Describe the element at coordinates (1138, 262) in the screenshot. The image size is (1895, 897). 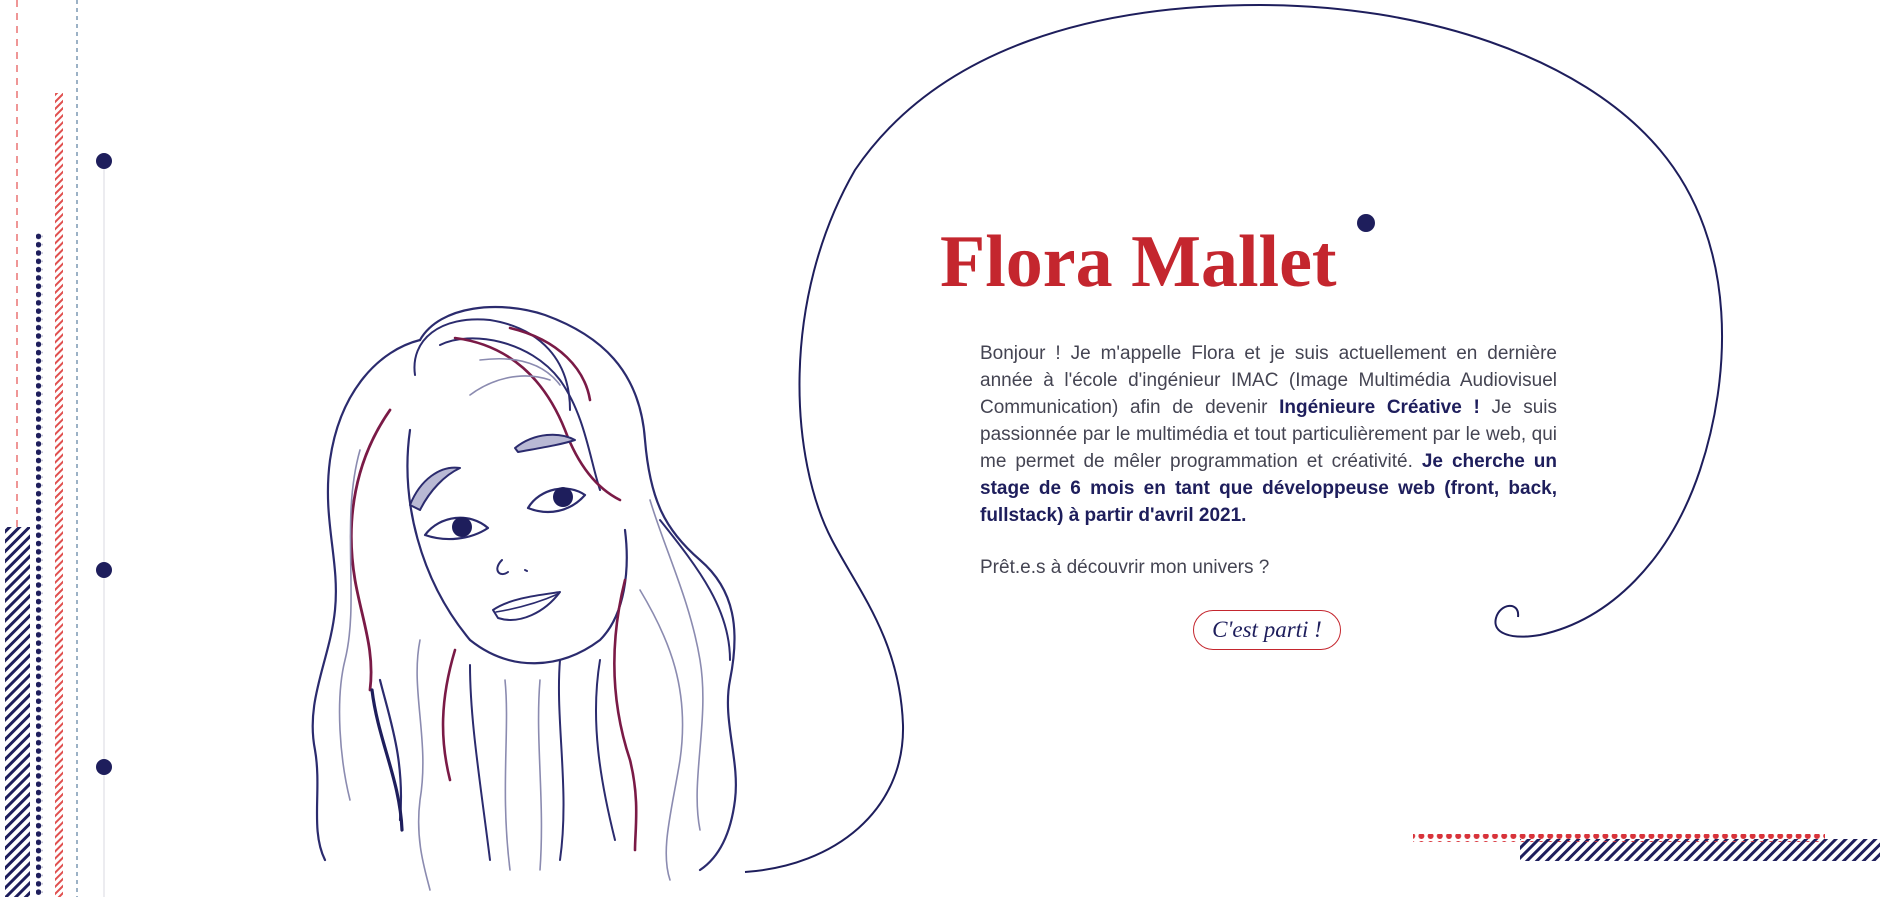
I see `page-title: Flora Mallet` at that location.